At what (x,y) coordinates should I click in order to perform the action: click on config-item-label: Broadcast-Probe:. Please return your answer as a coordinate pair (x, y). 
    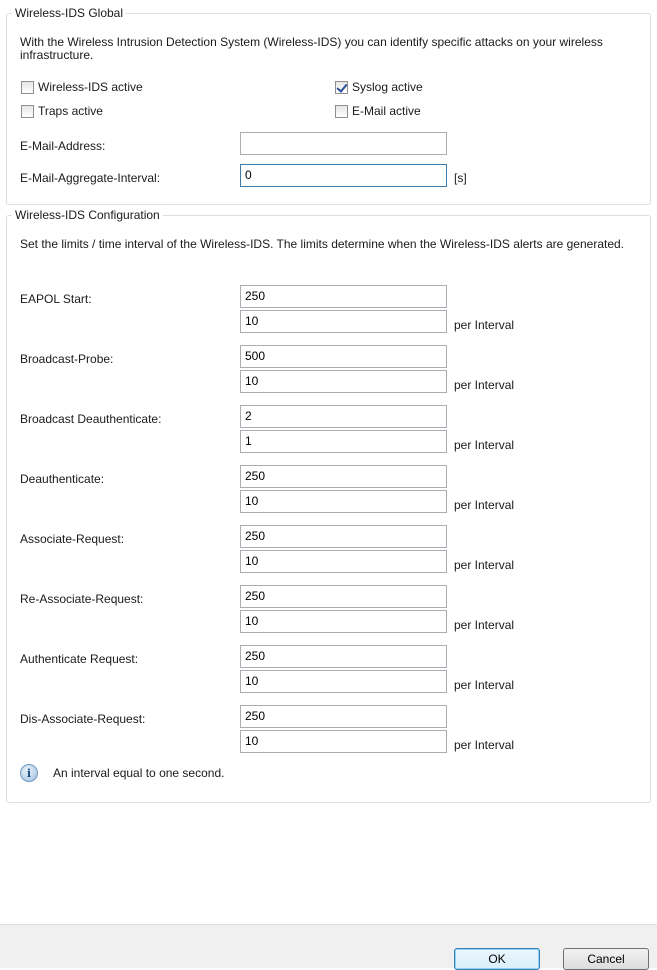
    Looking at the image, I should click on (67, 359).